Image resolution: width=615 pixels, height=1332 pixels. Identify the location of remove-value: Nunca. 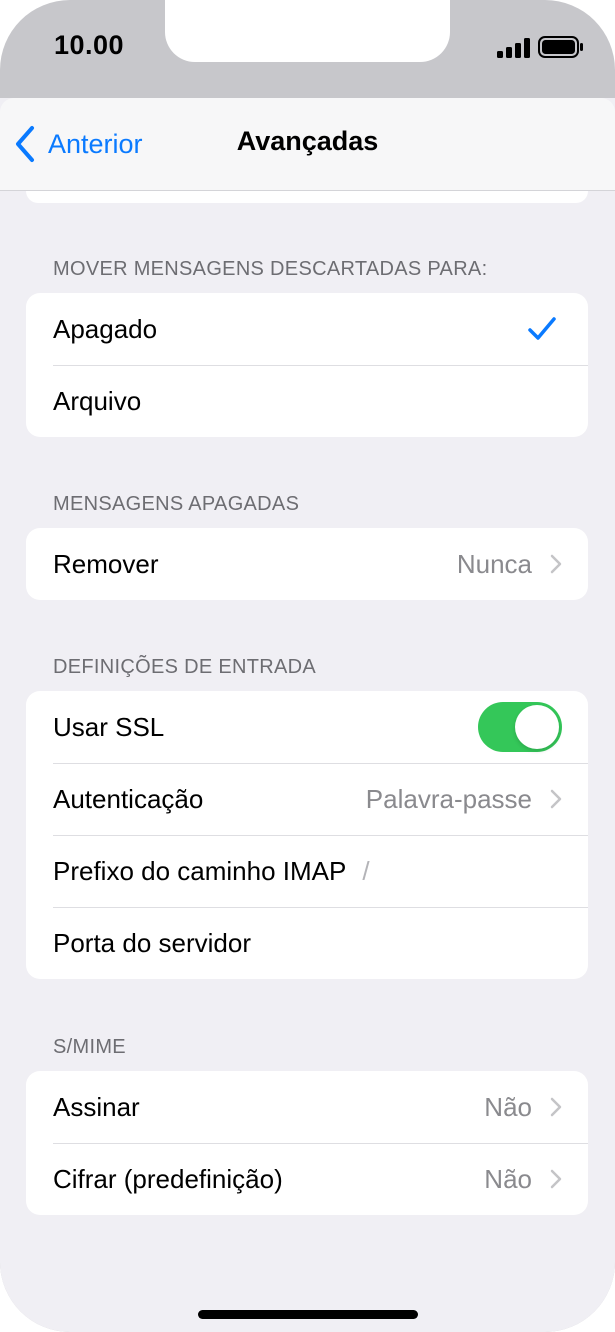
(494, 563).